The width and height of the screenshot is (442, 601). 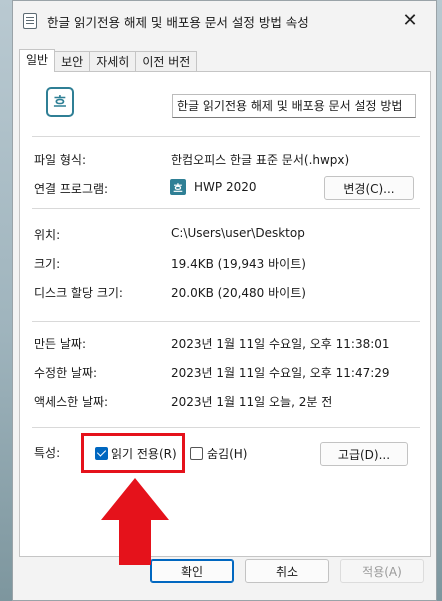 What do you see at coordinates (227, 453) in the screenshot?
I see `hidden-label: 숨김(H)` at bounding box center [227, 453].